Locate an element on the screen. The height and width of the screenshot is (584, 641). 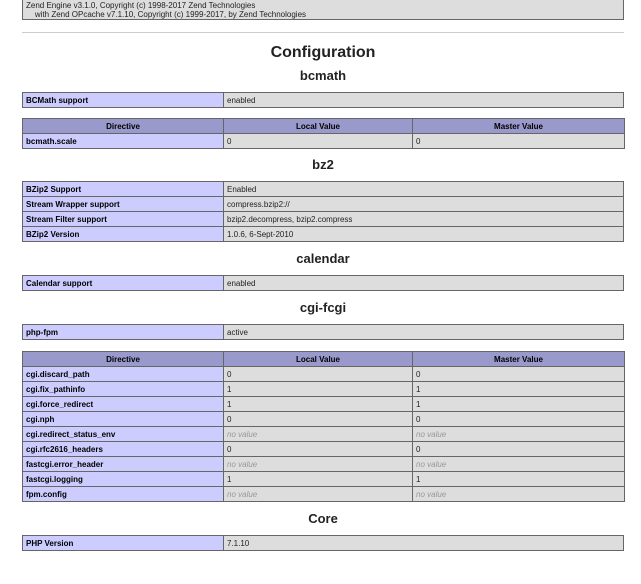
directive-name: cgi.fix_pathinfo is located at coordinates (123, 389).